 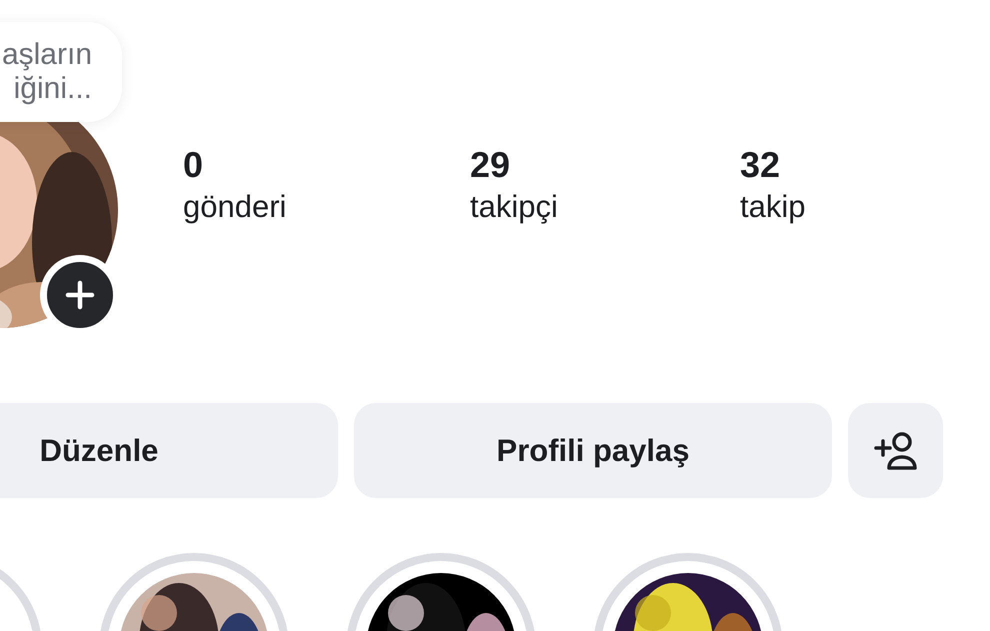 What do you see at coordinates (193, 165) in the screenshot?
I see `stat-count: 0` at bounding box center [193, 165].